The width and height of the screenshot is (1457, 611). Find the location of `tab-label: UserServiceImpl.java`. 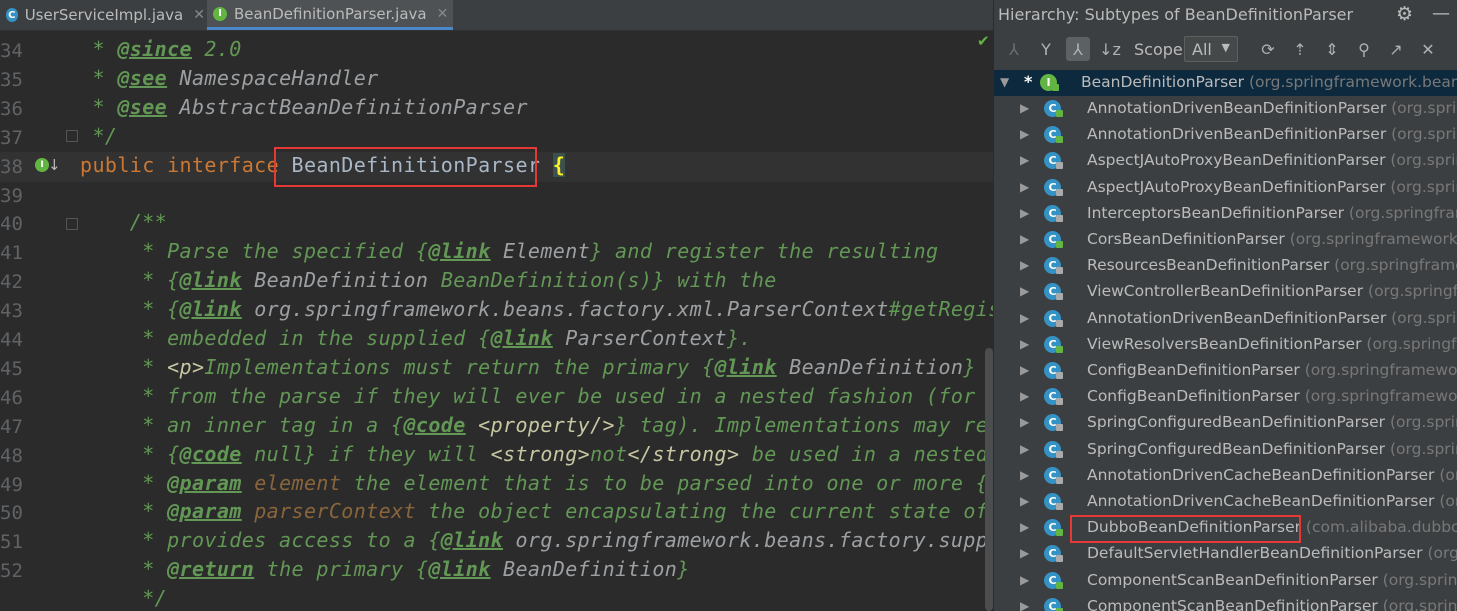

tab-label: UserServiceImpl.java is located at coordinates (104, 15).